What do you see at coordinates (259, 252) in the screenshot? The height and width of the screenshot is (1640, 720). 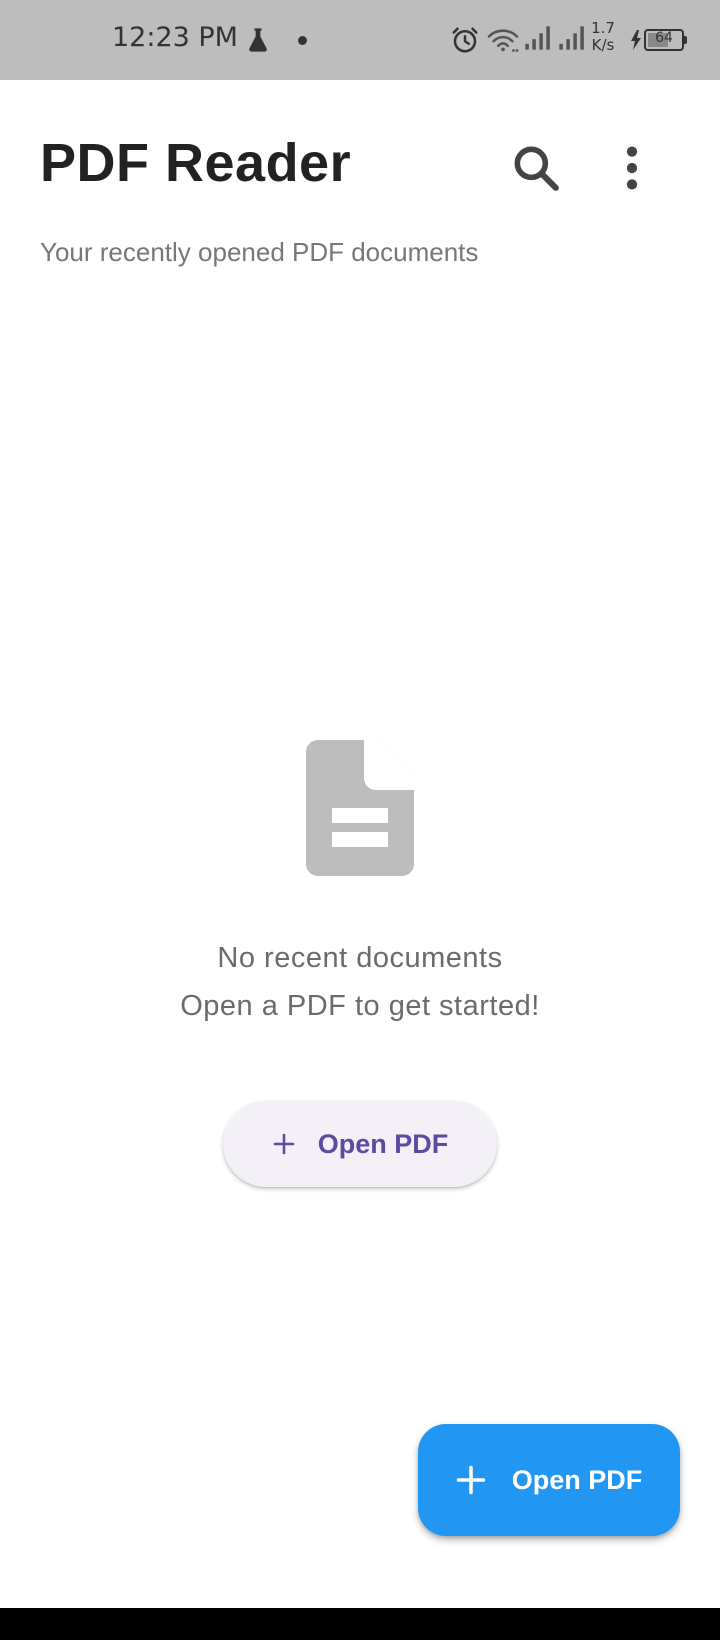 I see `page-subtitle: Your recently opened PDF documents` at bounding box center [259, 252].